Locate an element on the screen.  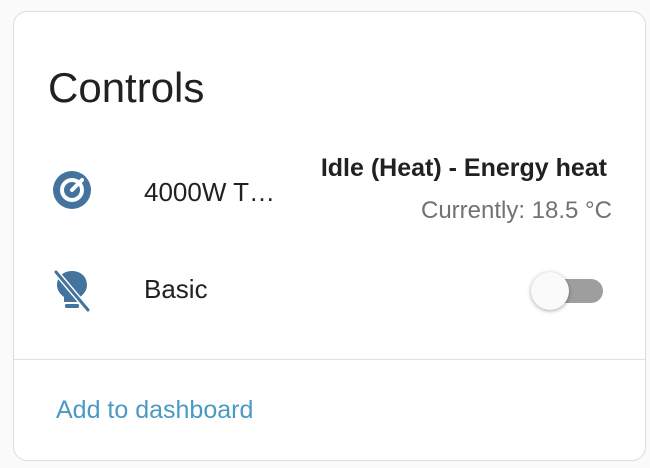
card-divider is located at coordinates (329, 359).